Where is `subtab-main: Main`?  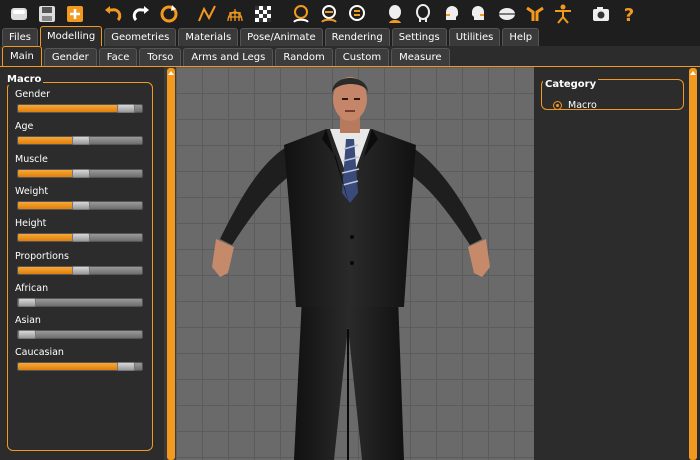
subtab-main: Main is located at coordinates (22, 56).